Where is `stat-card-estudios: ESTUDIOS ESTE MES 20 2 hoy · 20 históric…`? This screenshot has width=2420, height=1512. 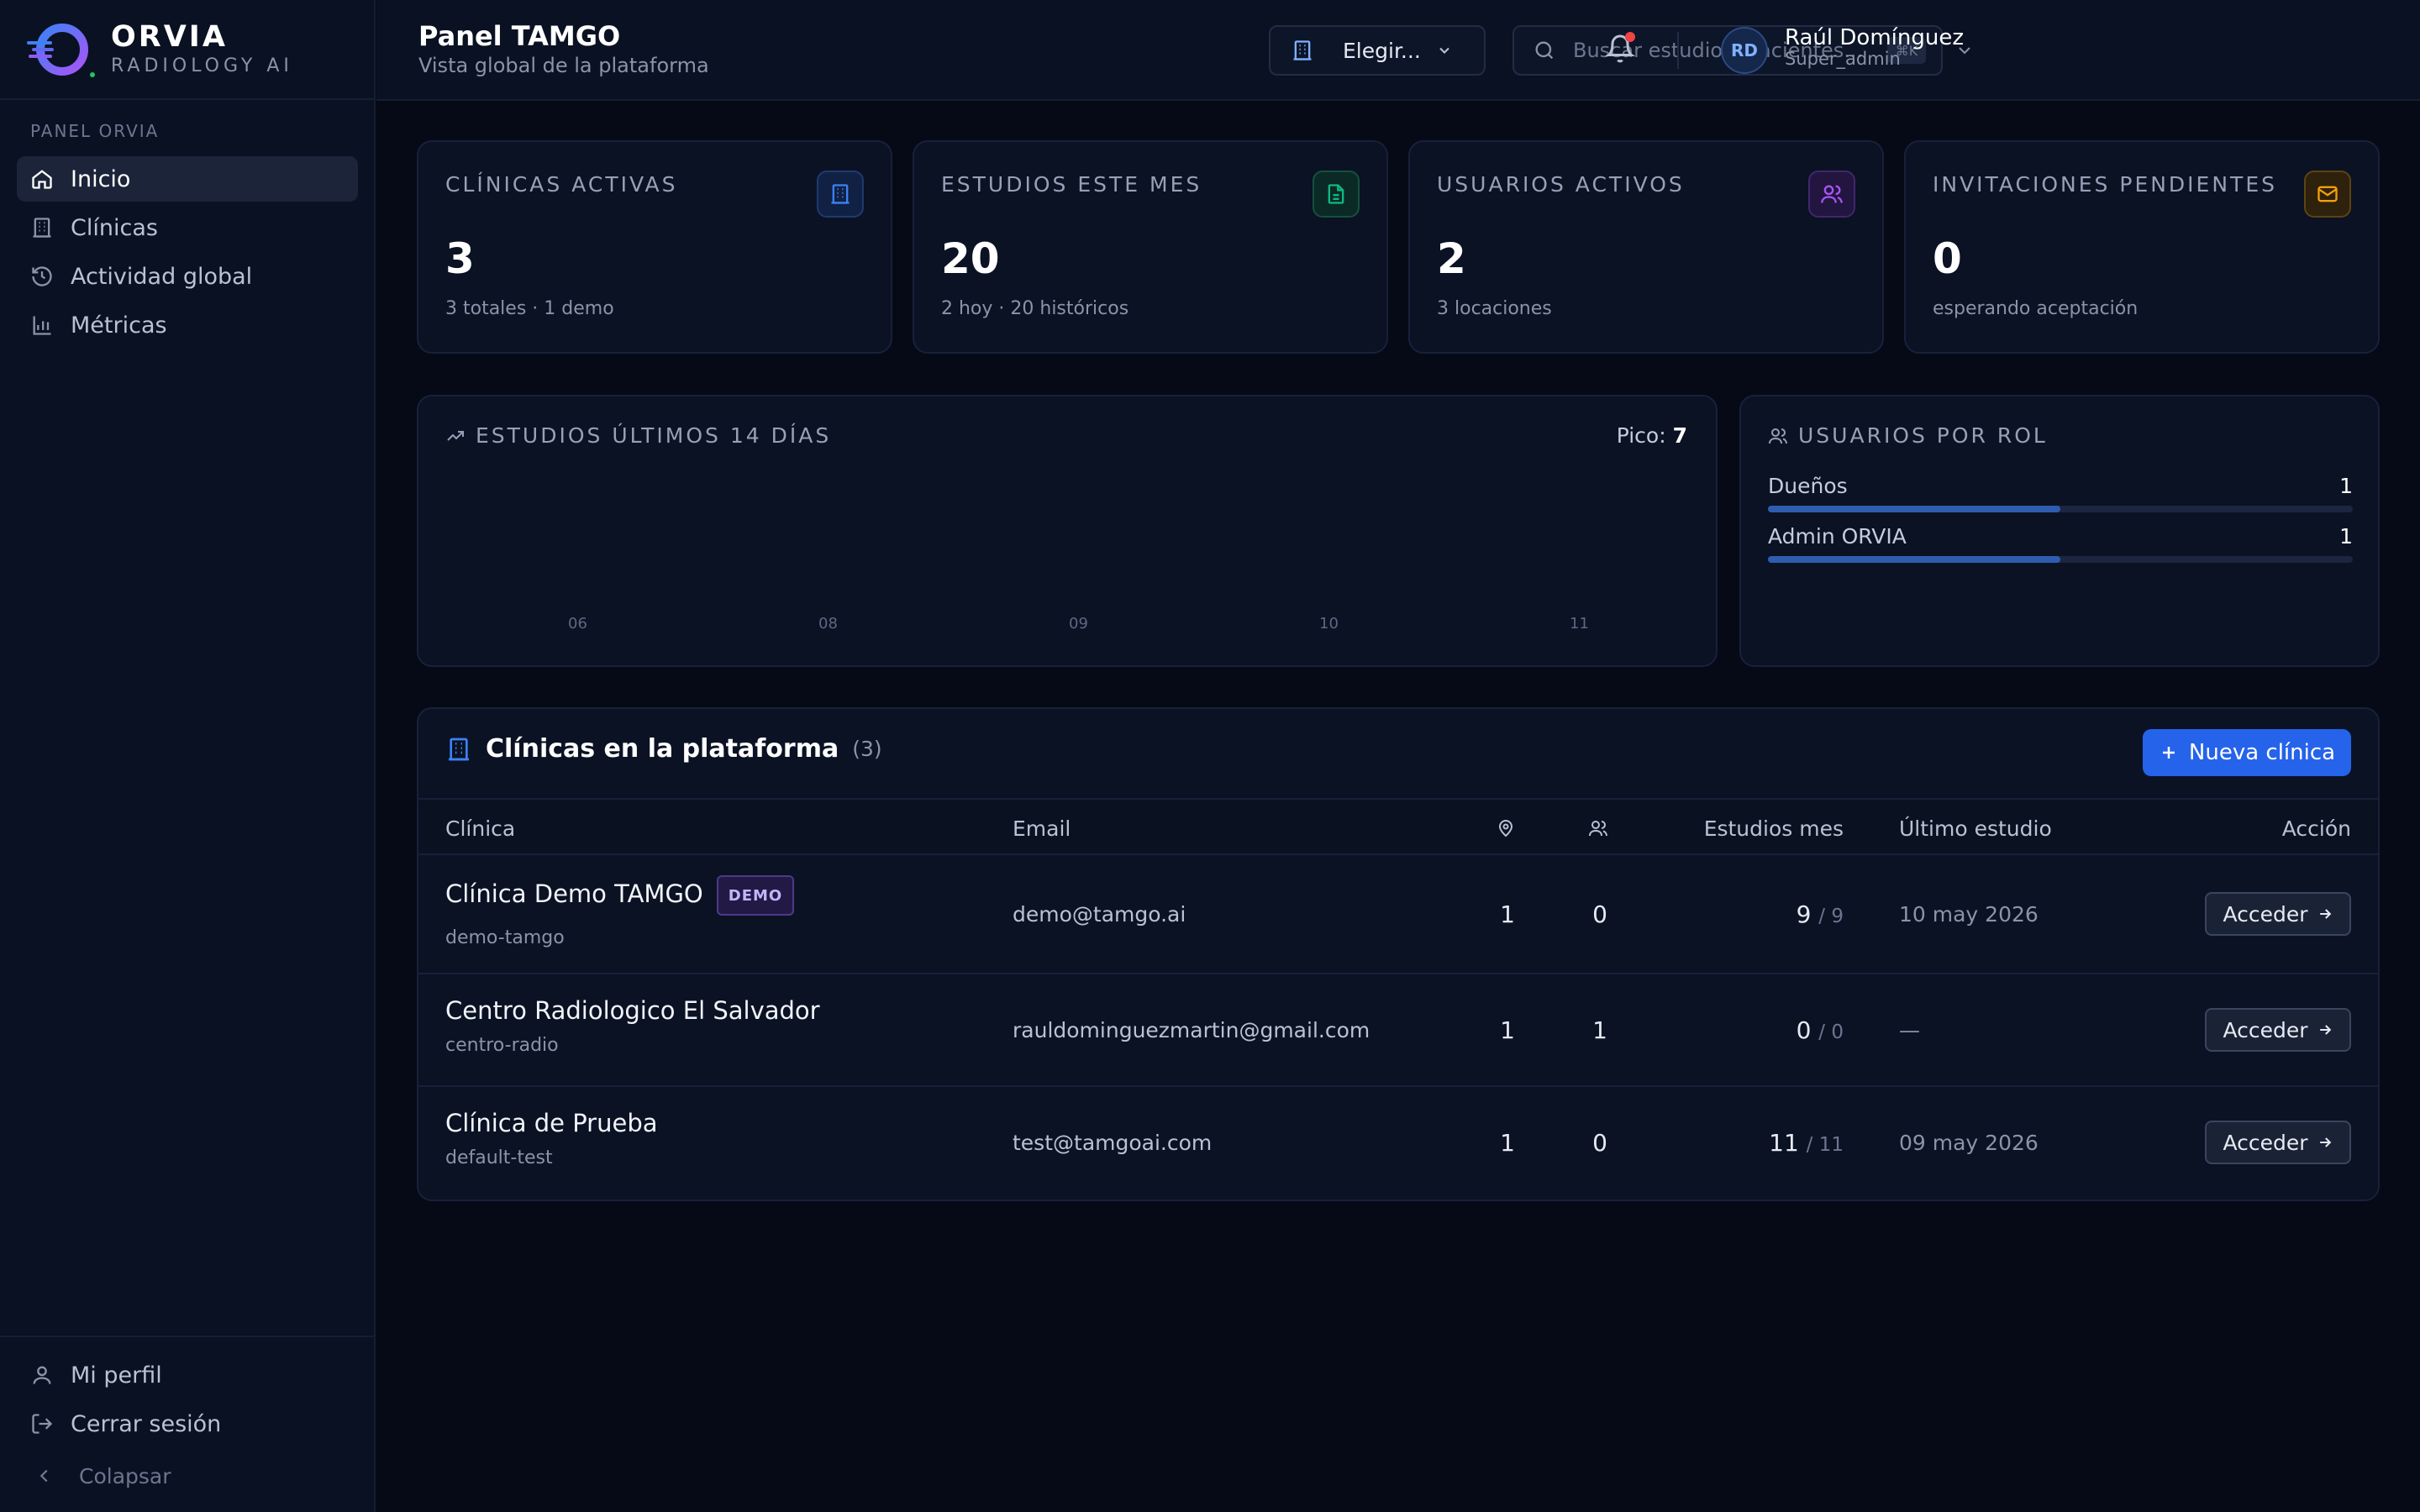
stat-card-estudios: ESTUDIOS ESTE MES 20 2 hoy · 20 históric… is located at coordinates (1150, 247).